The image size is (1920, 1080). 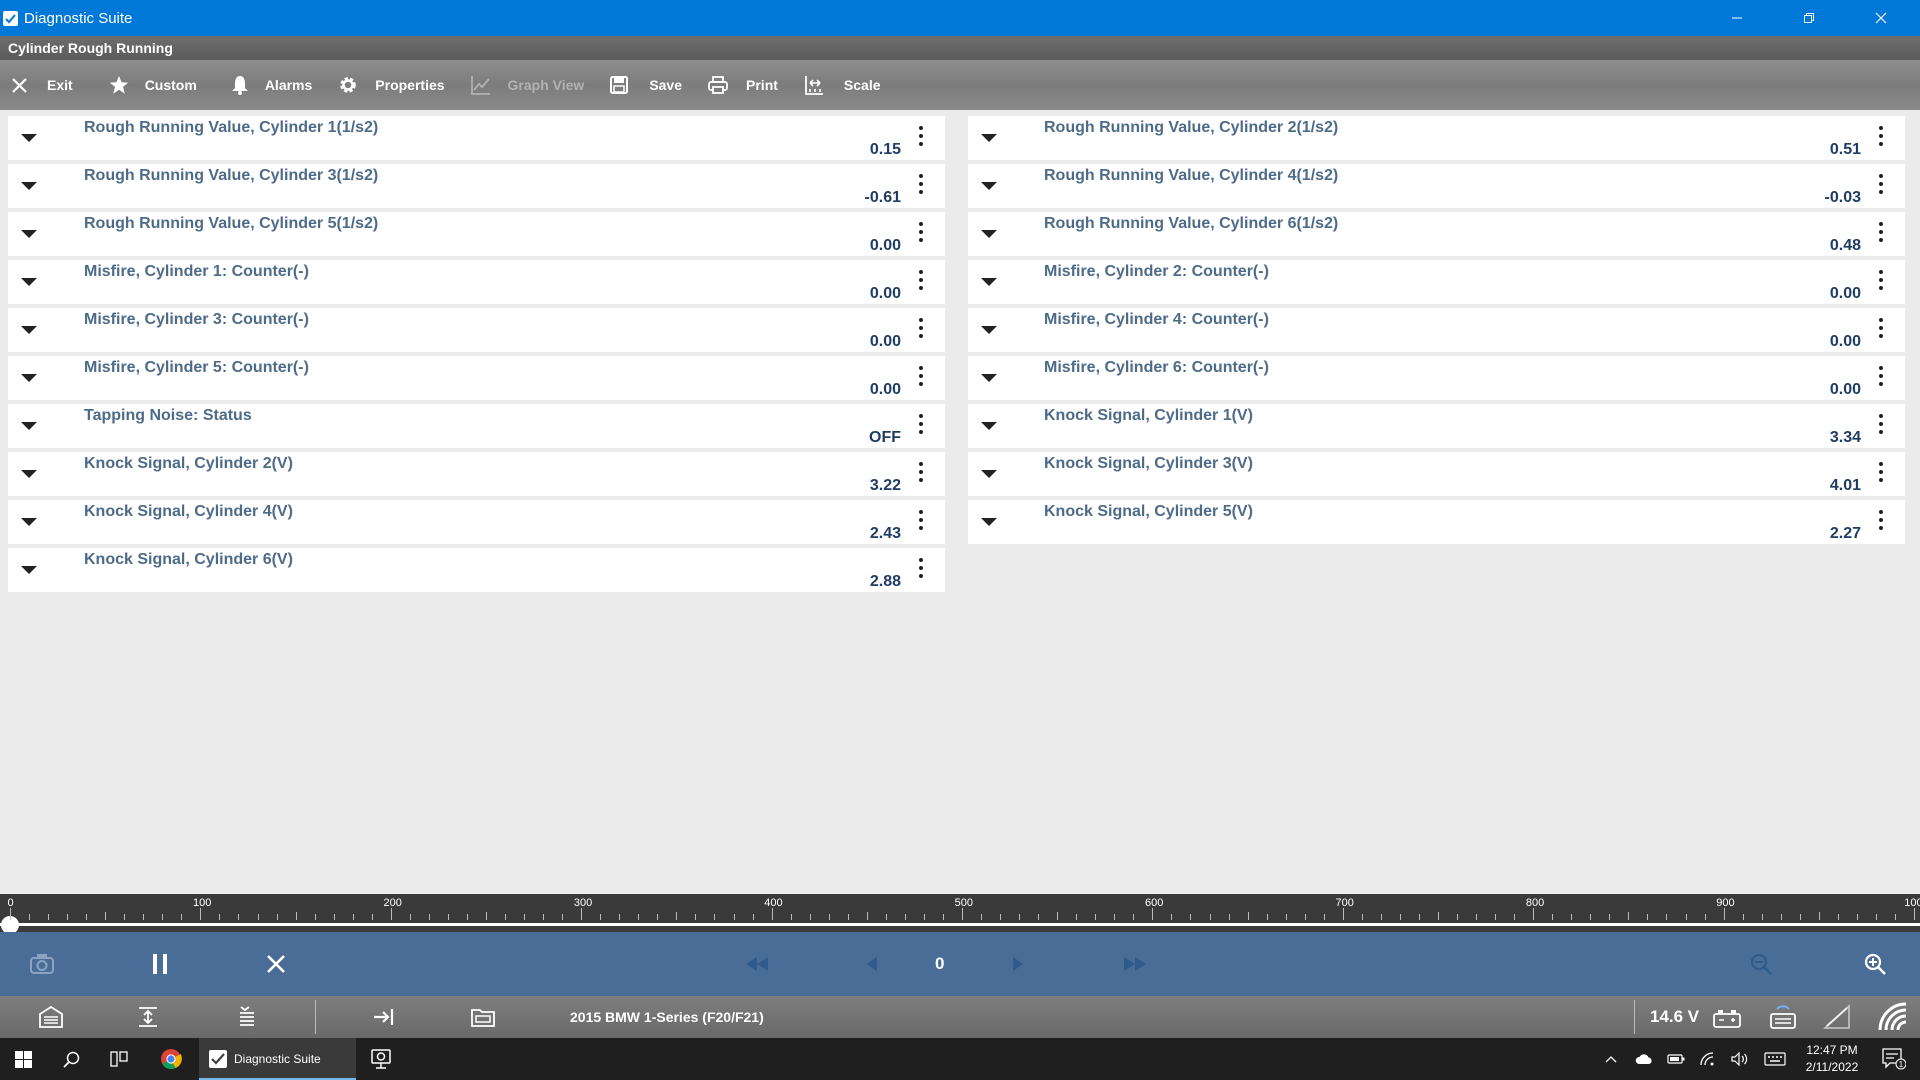 I want to click on collapse-list-button, so click(x=245, y=1017).